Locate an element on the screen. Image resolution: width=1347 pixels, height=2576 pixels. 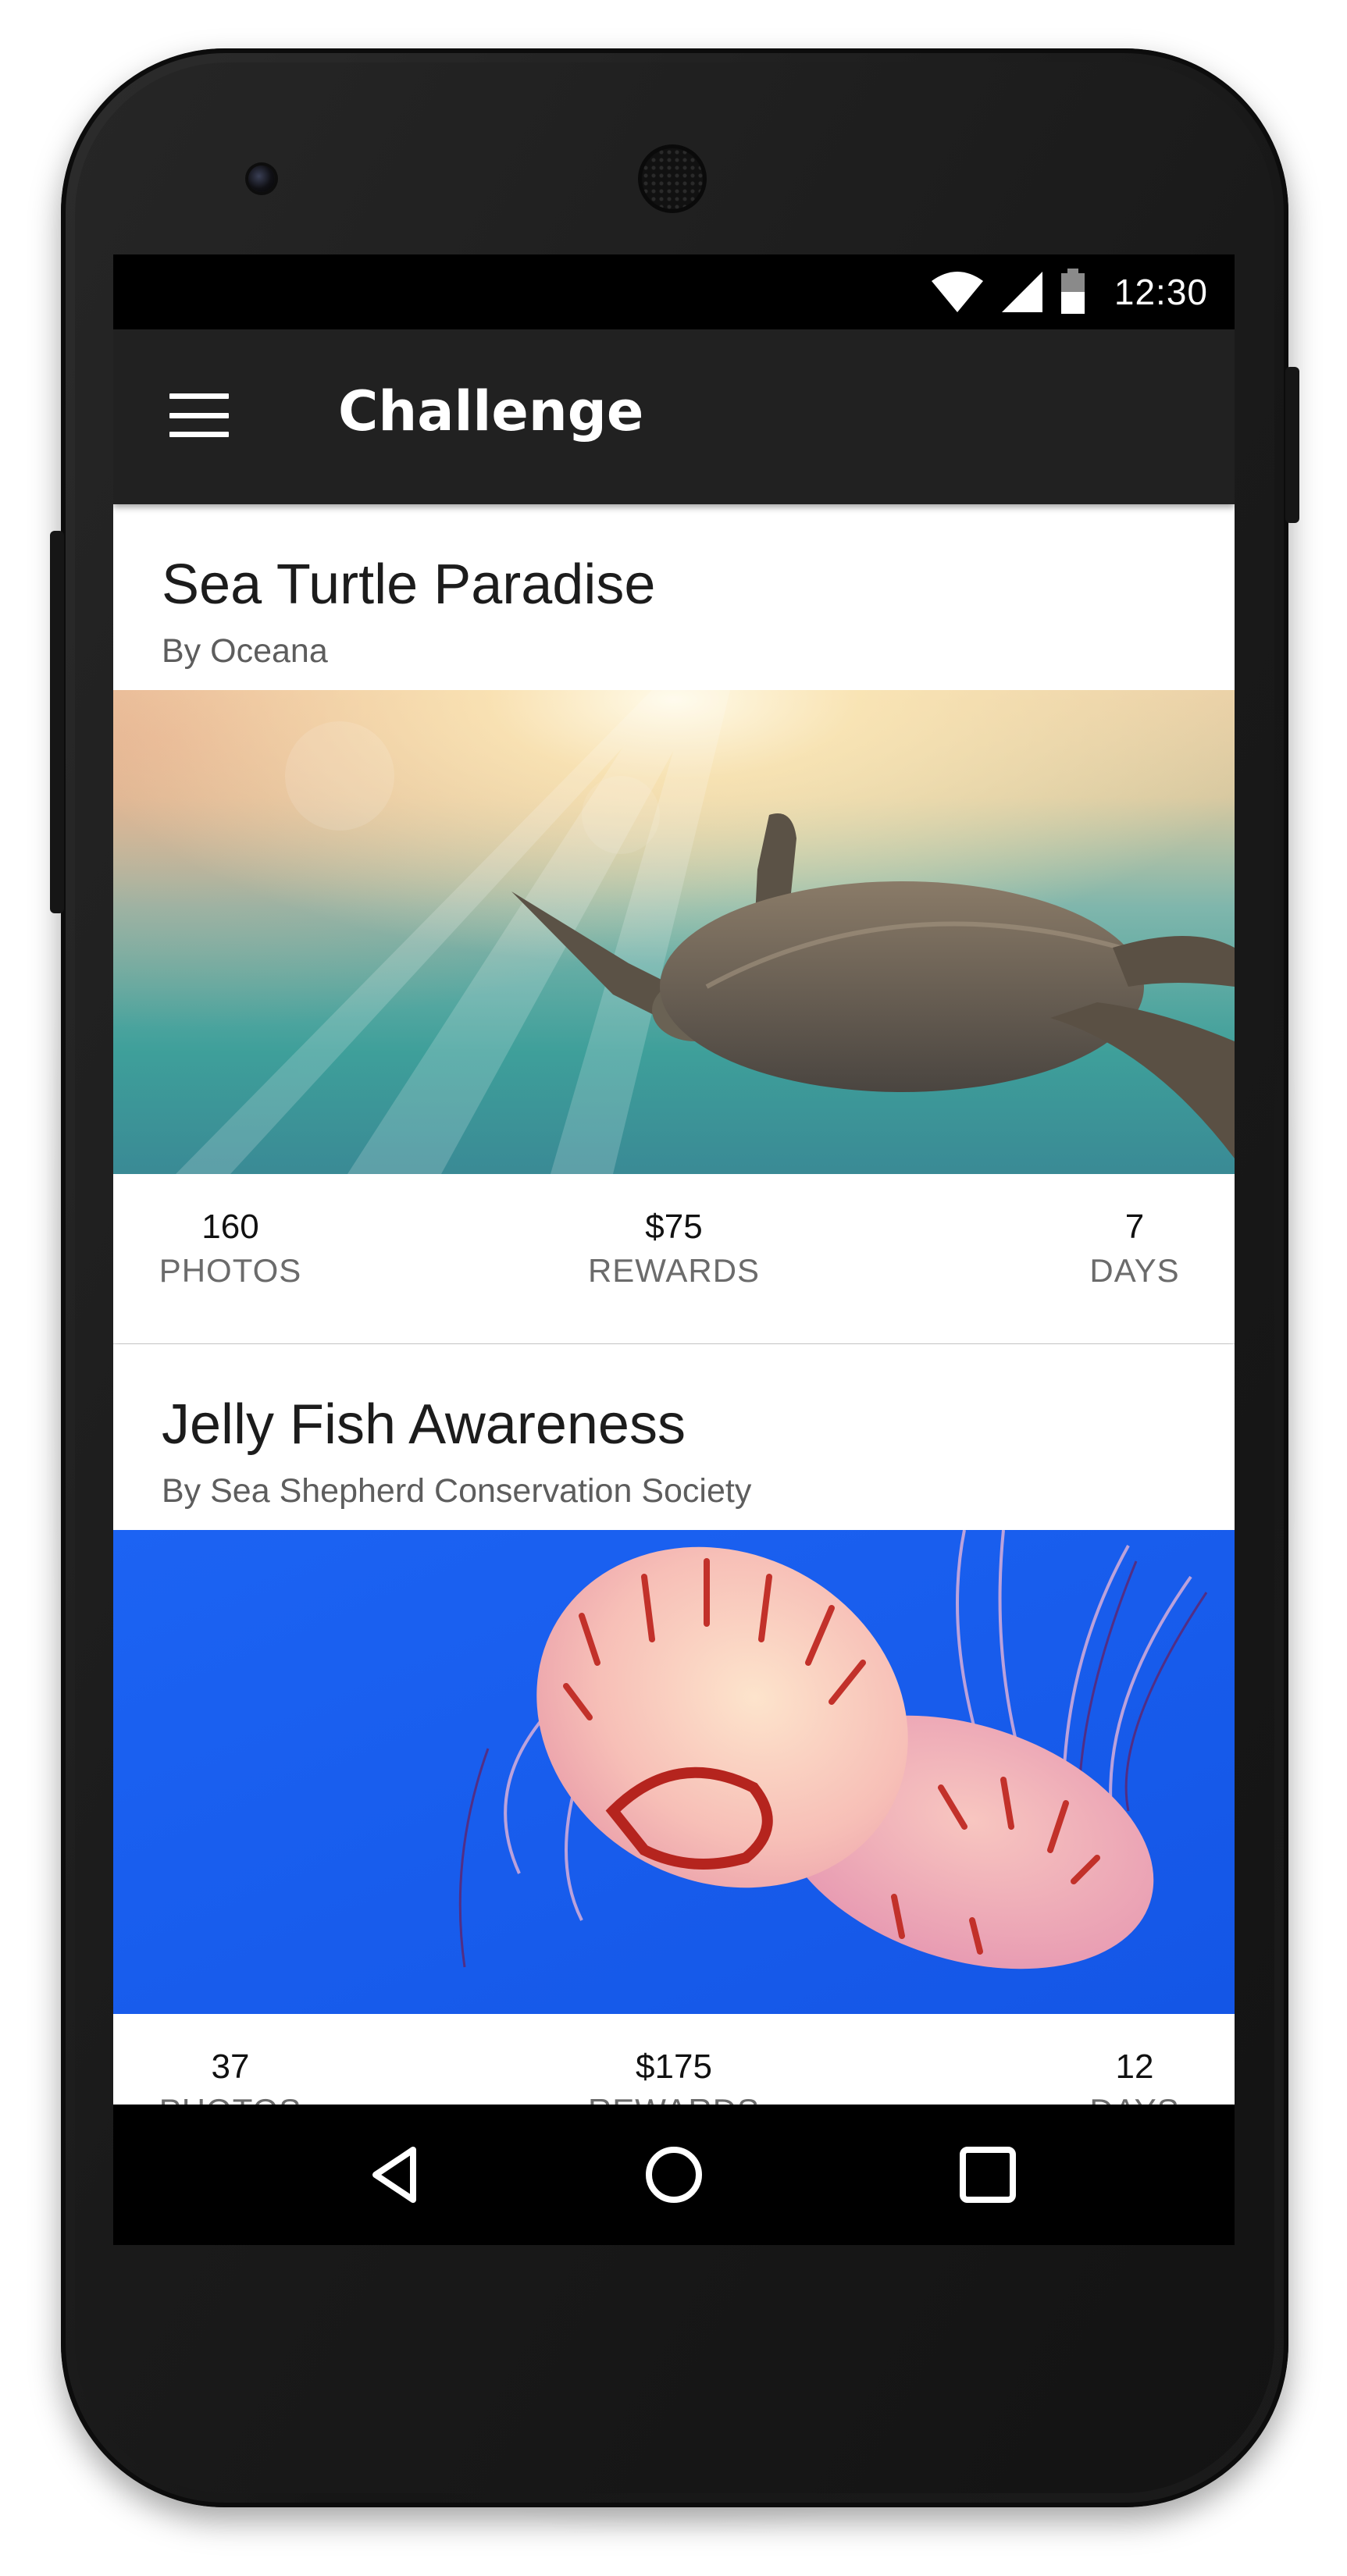
days-count: 7 is located at coordinates (1134, 1227).